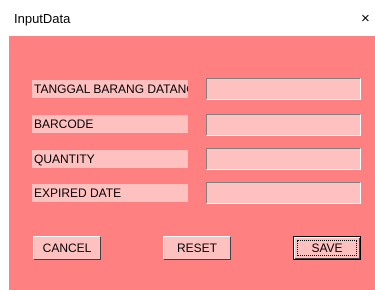 This screenshot has width=375, height=290. Describe the element at coordinates (42, 18) in the screenshot. I see `window-title: InputData` at that location.